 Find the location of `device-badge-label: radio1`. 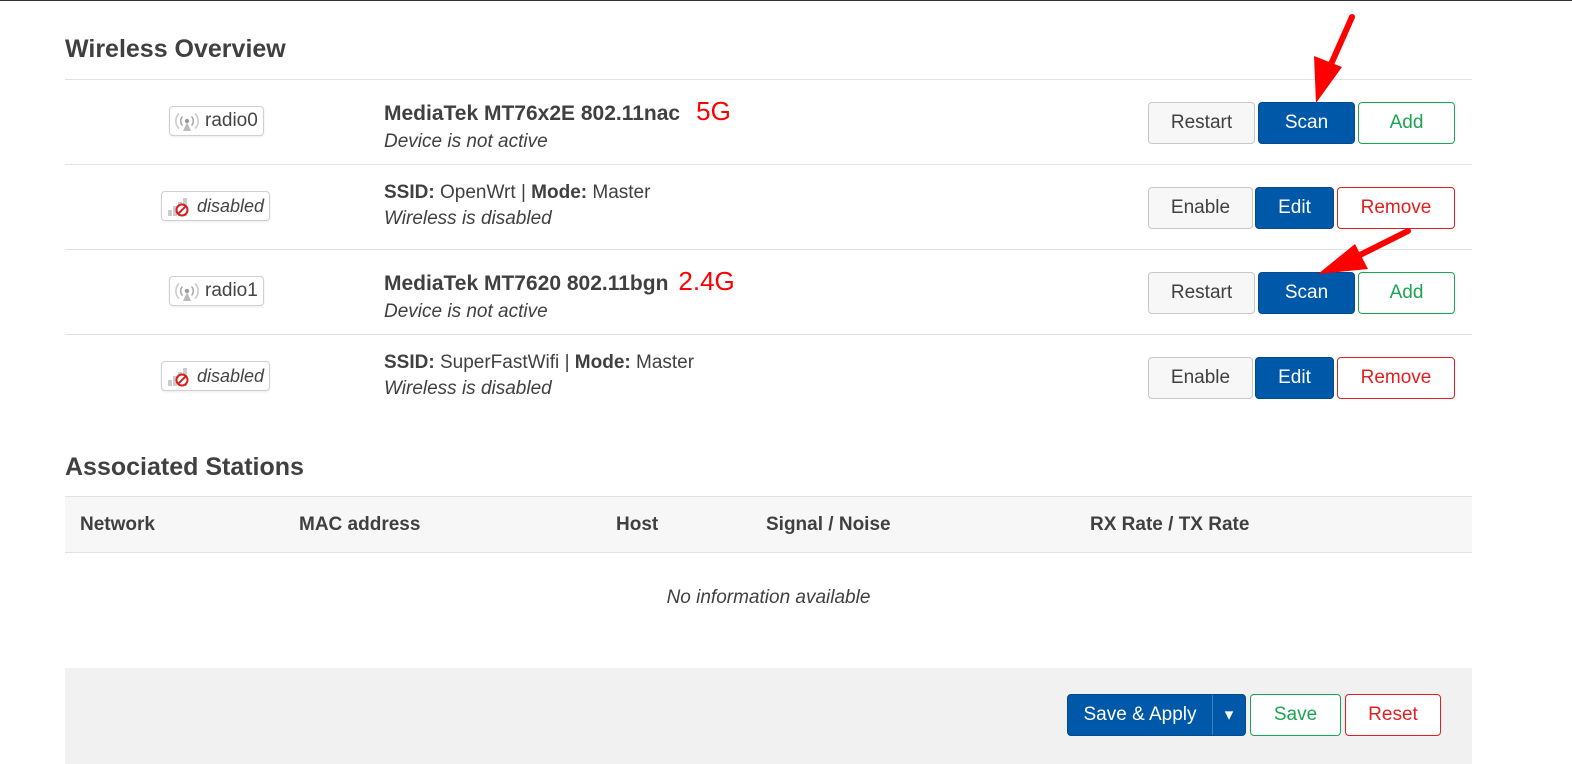

device-badge-label: radio1 is located at coordinates (231, 290).